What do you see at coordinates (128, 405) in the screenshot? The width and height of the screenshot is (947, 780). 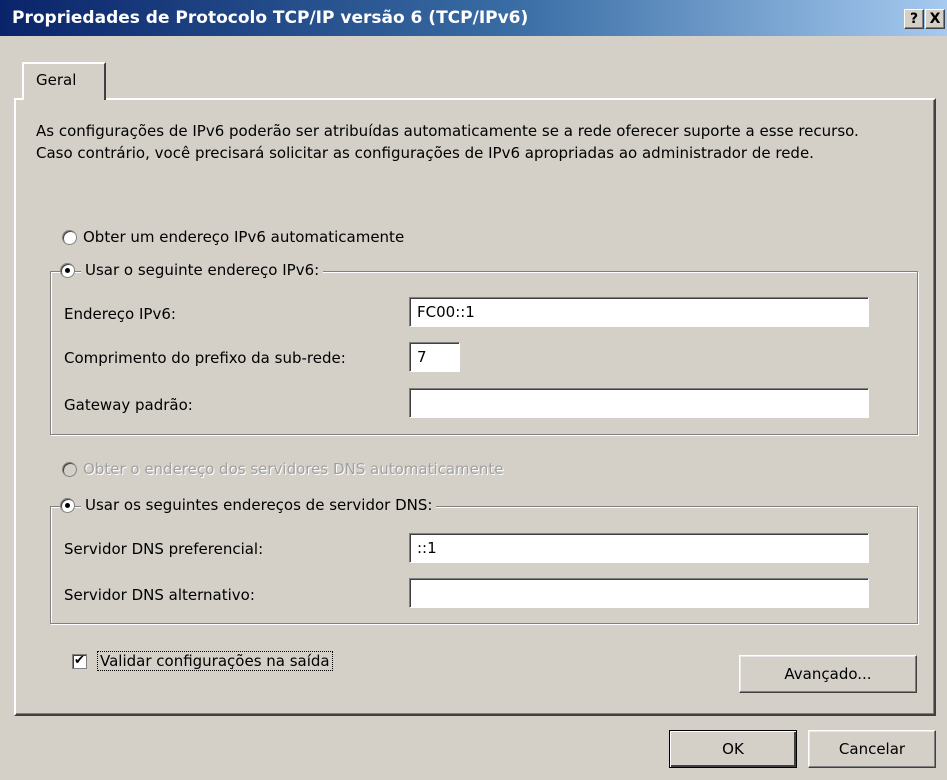 I see `default-gateway-label: Gateway padrão:` at bounding box center [128, 405].